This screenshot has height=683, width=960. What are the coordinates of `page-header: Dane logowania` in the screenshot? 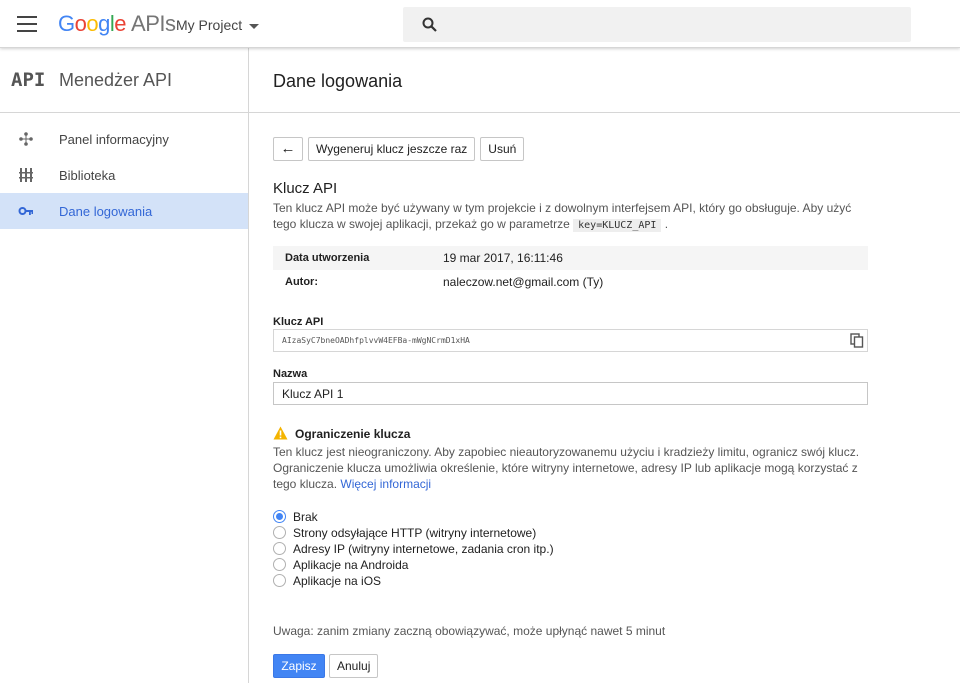 It's located at (604, 80).